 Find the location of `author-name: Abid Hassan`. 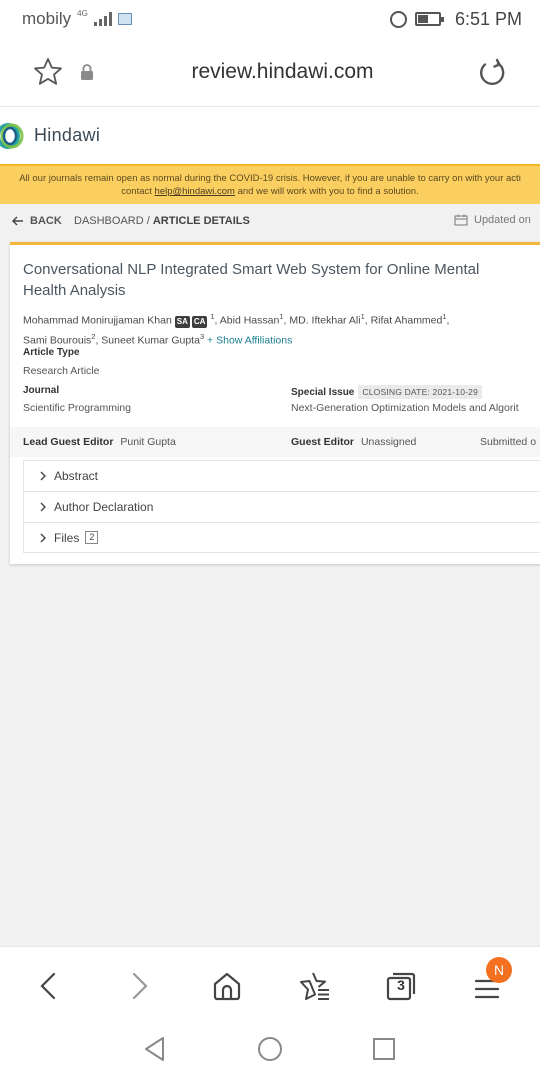

author-name: Abid Hassan is located at coordinates (250, 321).